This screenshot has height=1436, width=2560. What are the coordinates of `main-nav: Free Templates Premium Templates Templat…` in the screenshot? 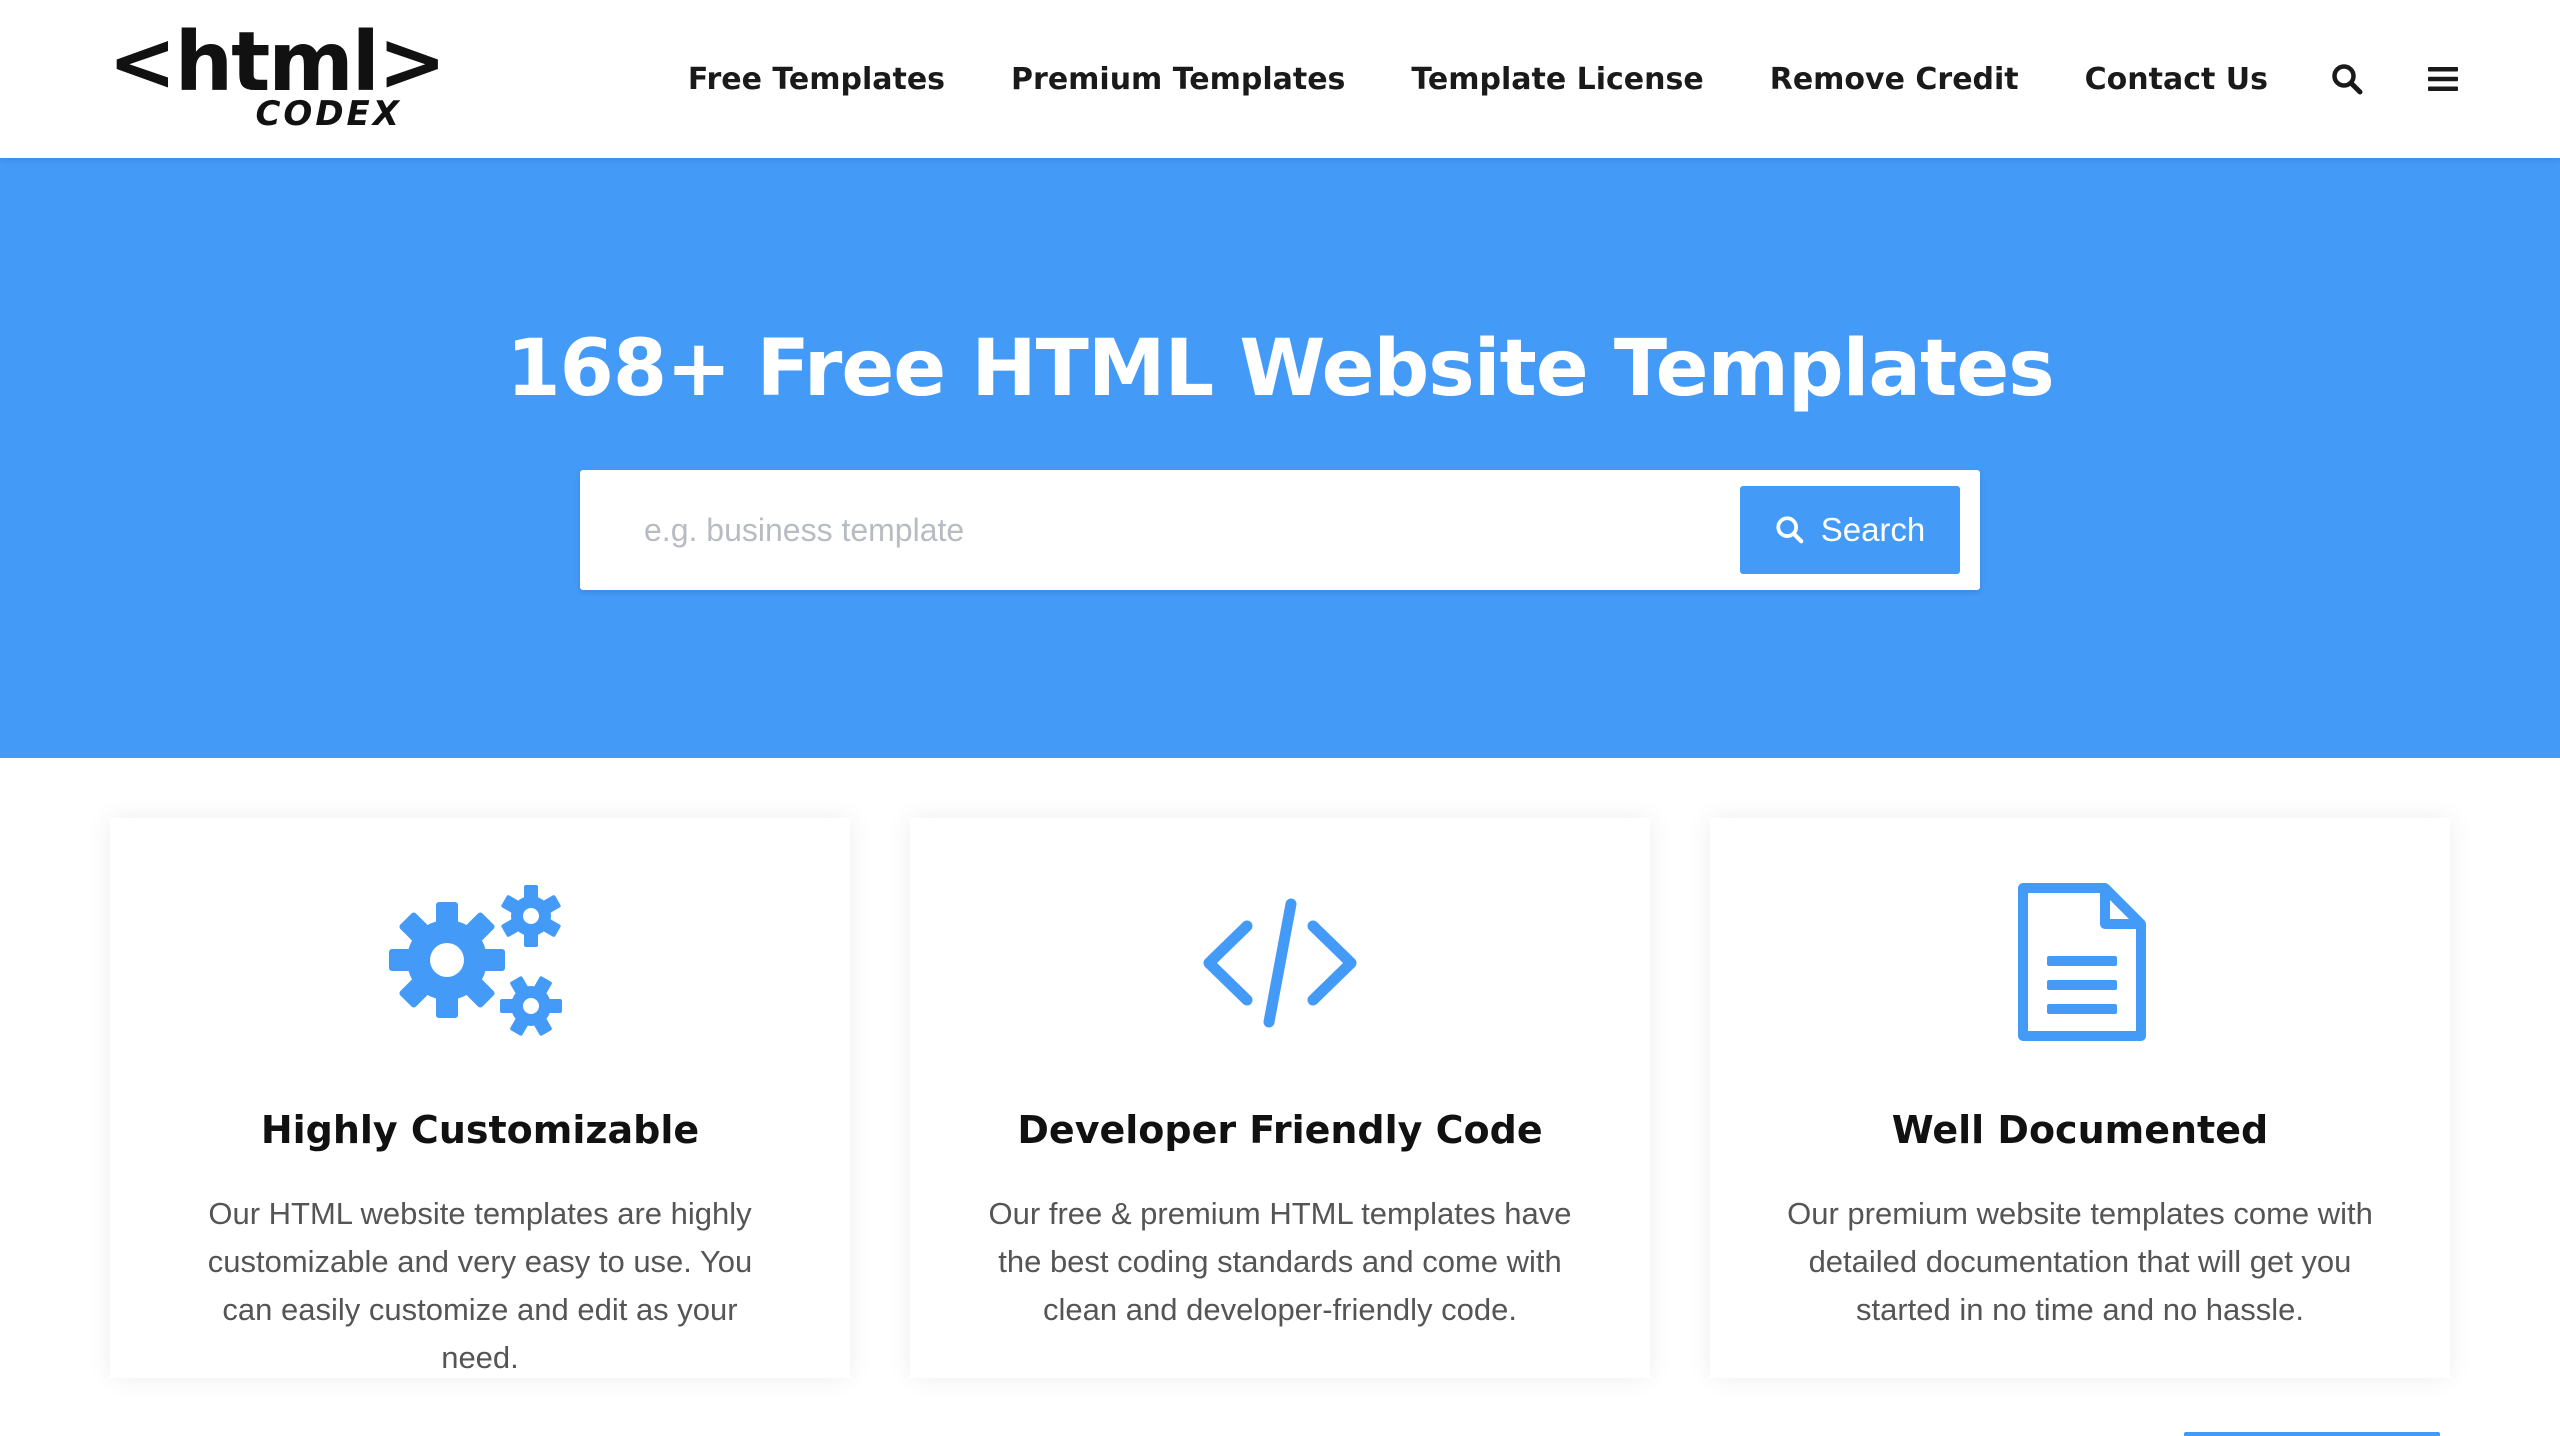 It's located at (1541, 79).